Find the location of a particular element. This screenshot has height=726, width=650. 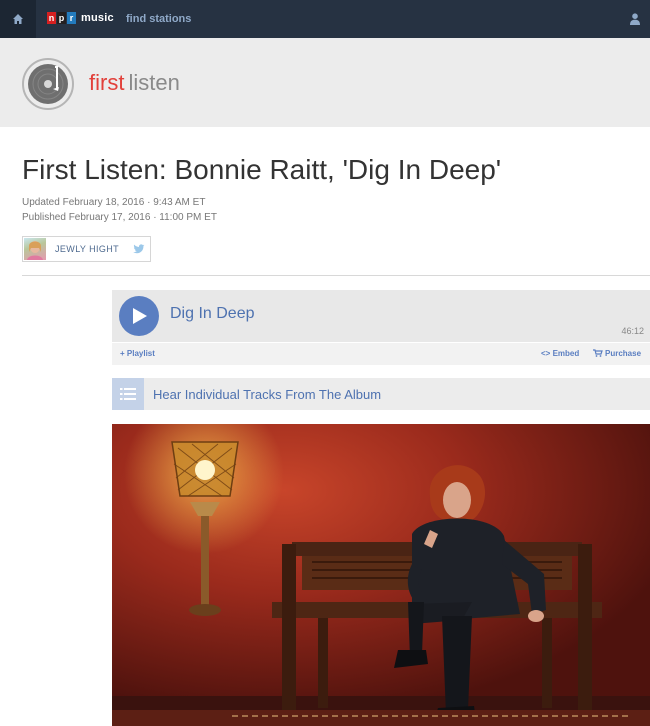

npr-logo-music: music is located at coordinates (97, 18).